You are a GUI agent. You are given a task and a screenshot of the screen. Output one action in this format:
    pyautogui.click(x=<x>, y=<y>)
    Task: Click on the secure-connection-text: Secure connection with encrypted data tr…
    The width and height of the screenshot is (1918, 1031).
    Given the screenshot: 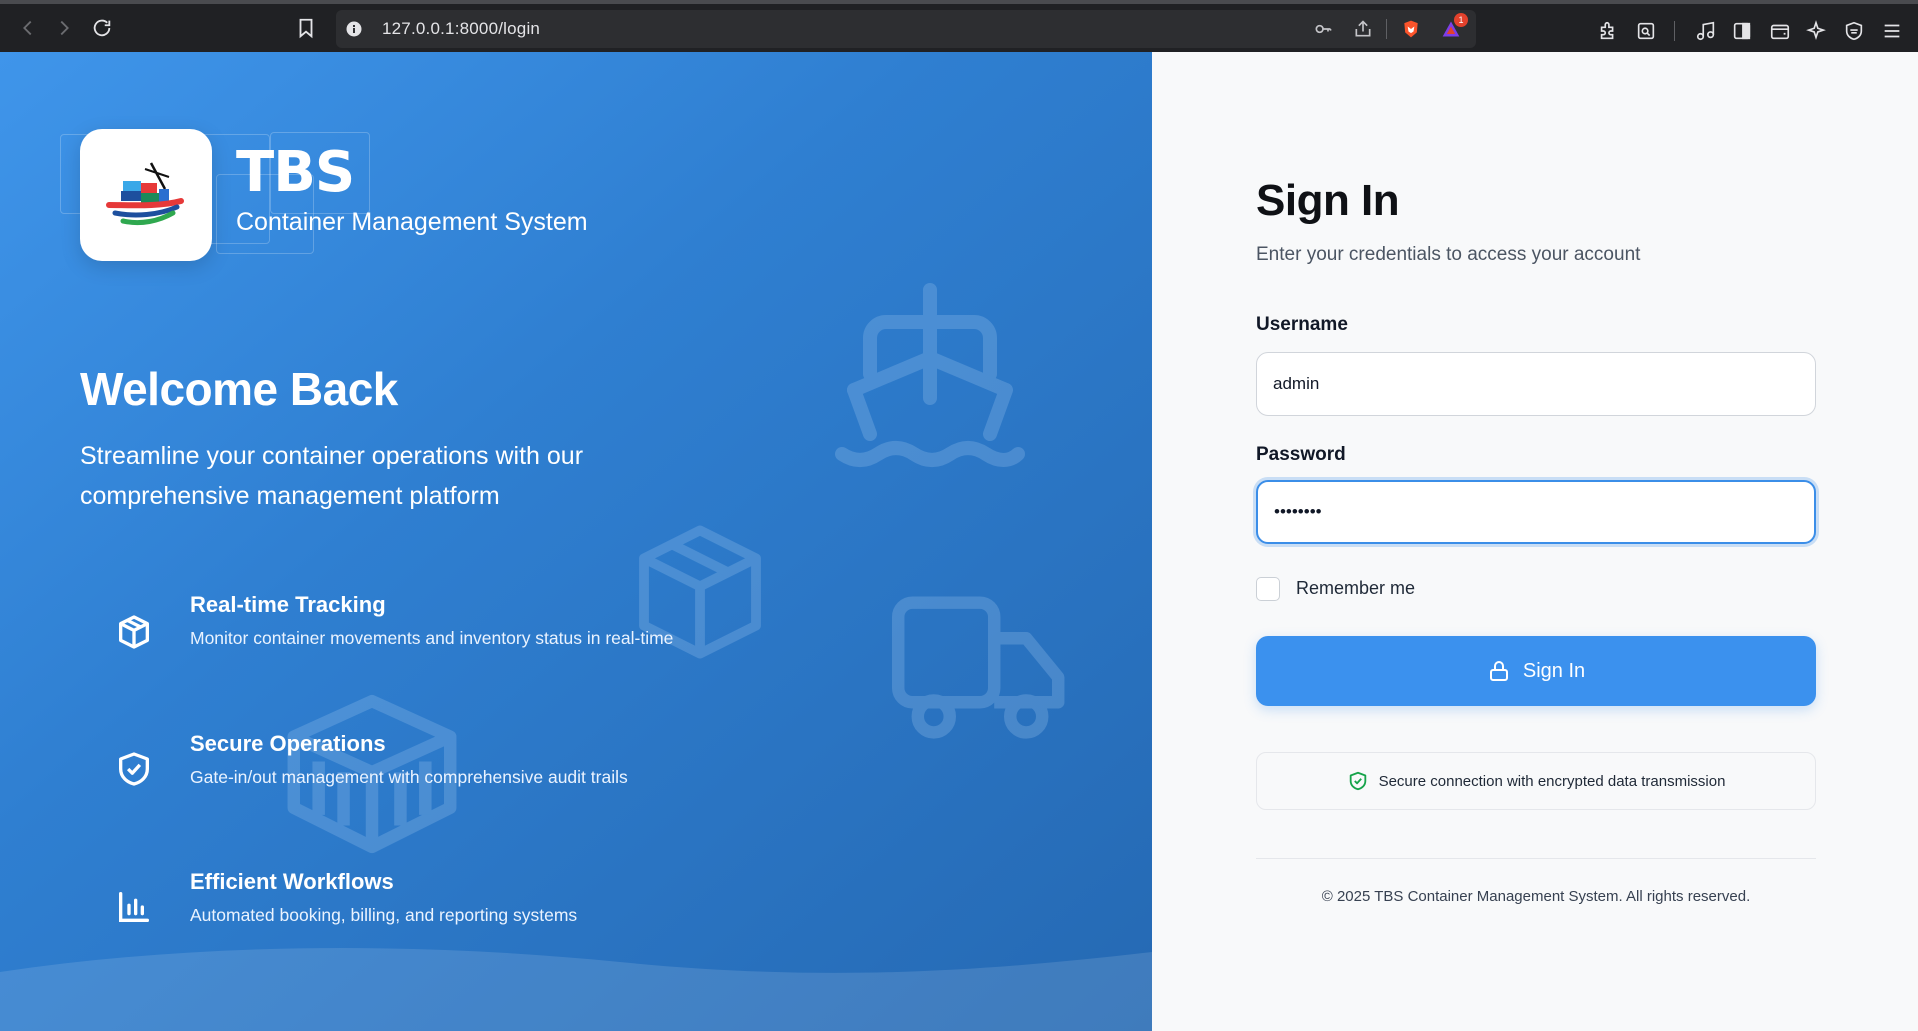 What is the action you would take?
    pyautogui.click(x=1552, y=781)
    